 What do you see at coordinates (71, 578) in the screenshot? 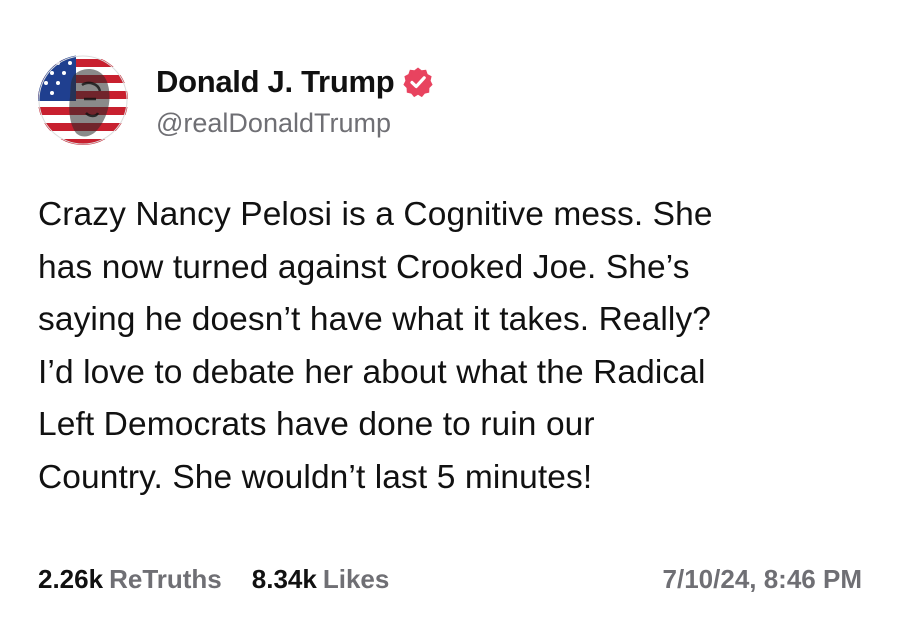
I see `retruths-count: 2.26k` at bounding box center [71, 578].